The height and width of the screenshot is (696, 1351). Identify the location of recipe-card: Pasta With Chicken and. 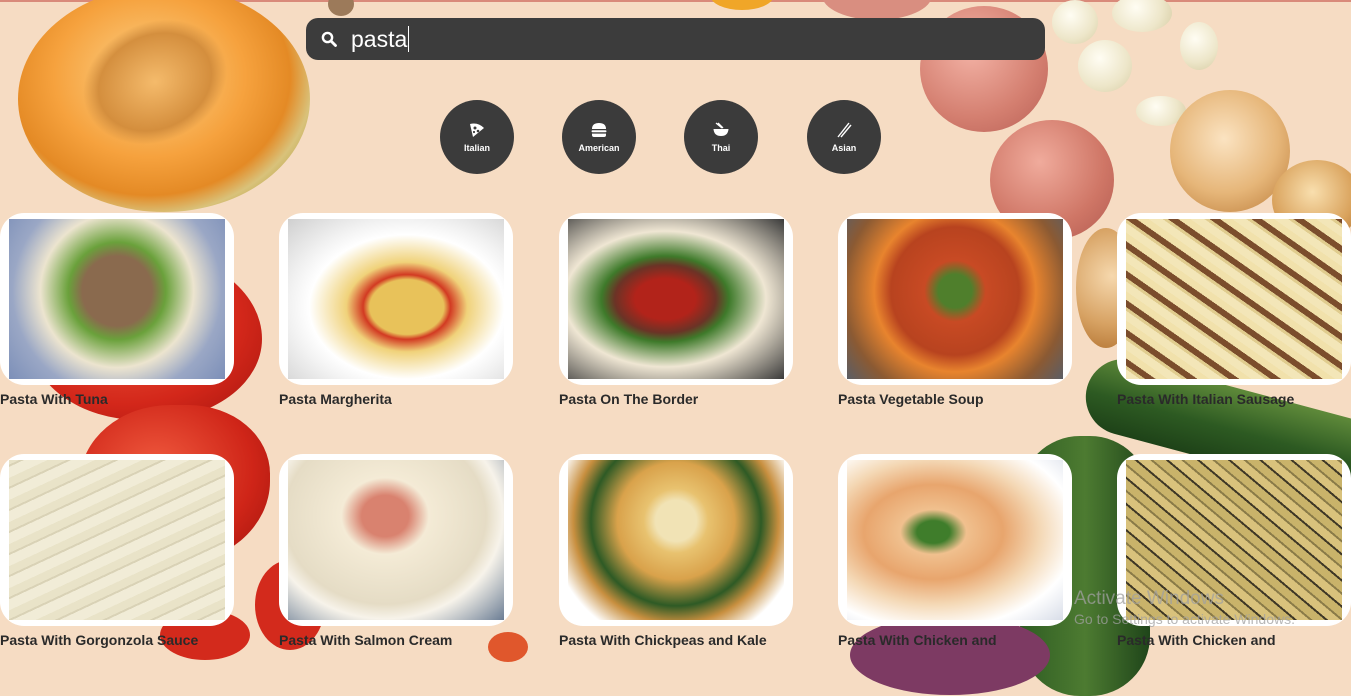
(955, 551).